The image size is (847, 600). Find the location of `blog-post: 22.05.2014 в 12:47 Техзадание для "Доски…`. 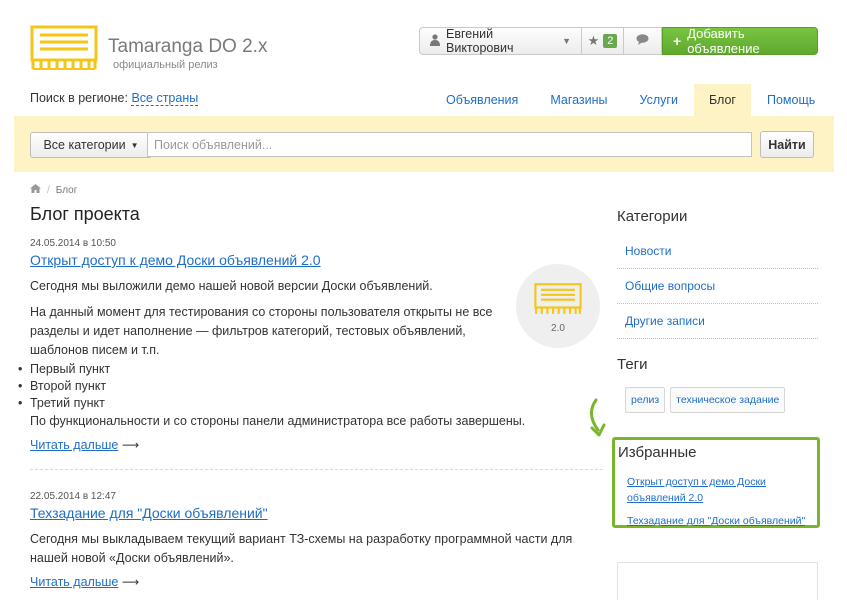

blog-post: 22.05.2014 в 12:47 Техзадание для "Доски… is located at coordinates (317, 540).